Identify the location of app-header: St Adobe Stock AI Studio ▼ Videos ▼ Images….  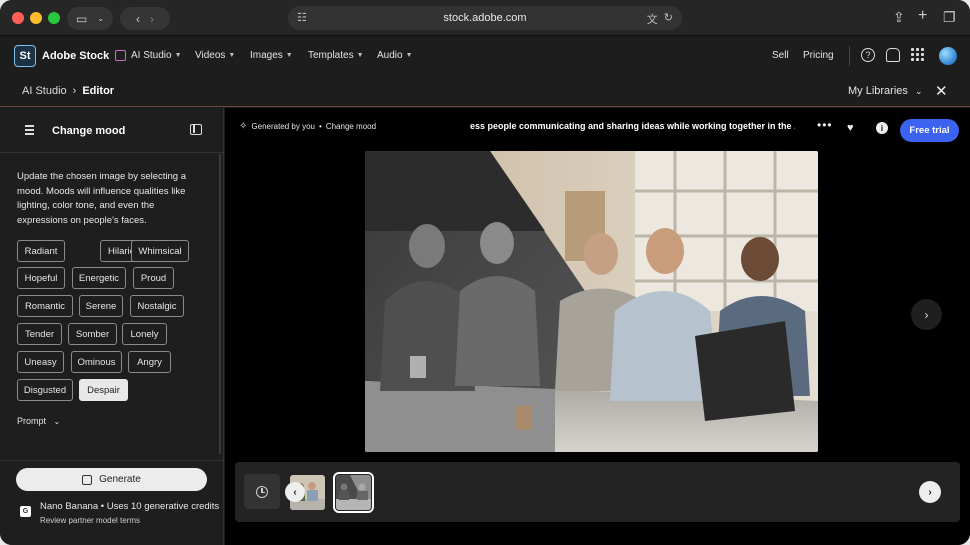
(485, 56).